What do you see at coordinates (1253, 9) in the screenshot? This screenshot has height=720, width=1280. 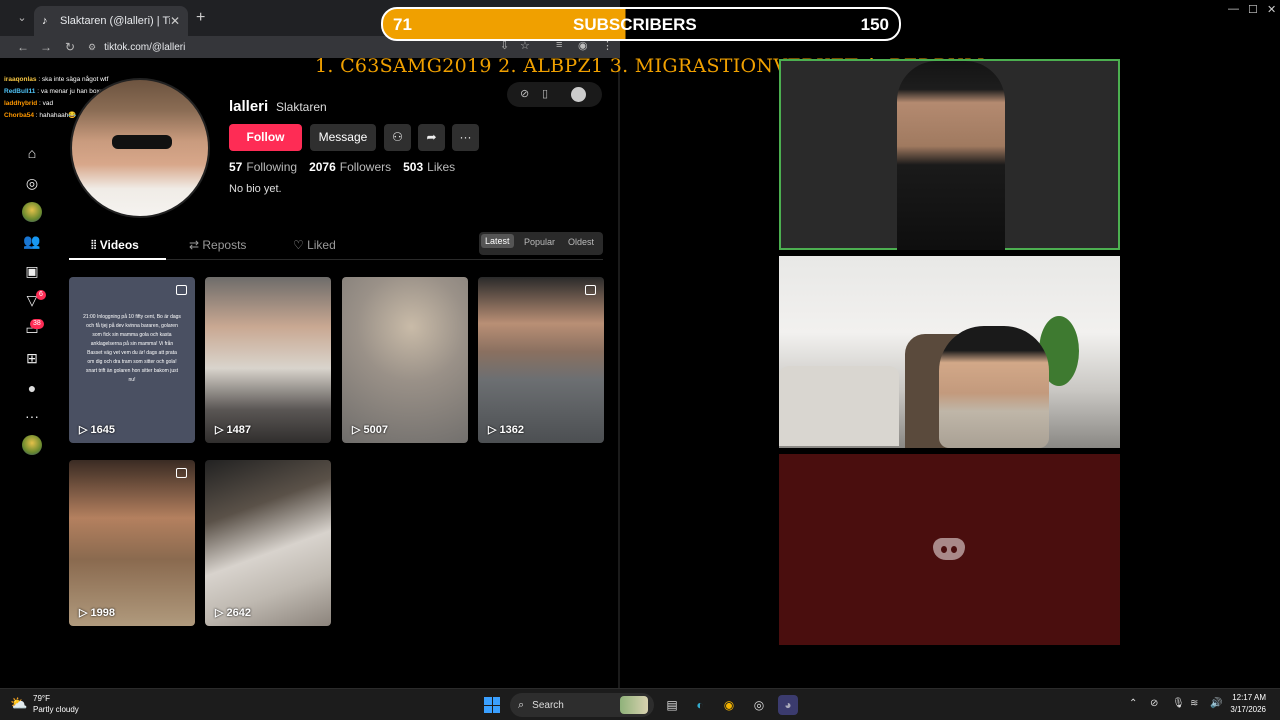 I see `maximize-icon: ☐` at bounding box center [1253, 9].